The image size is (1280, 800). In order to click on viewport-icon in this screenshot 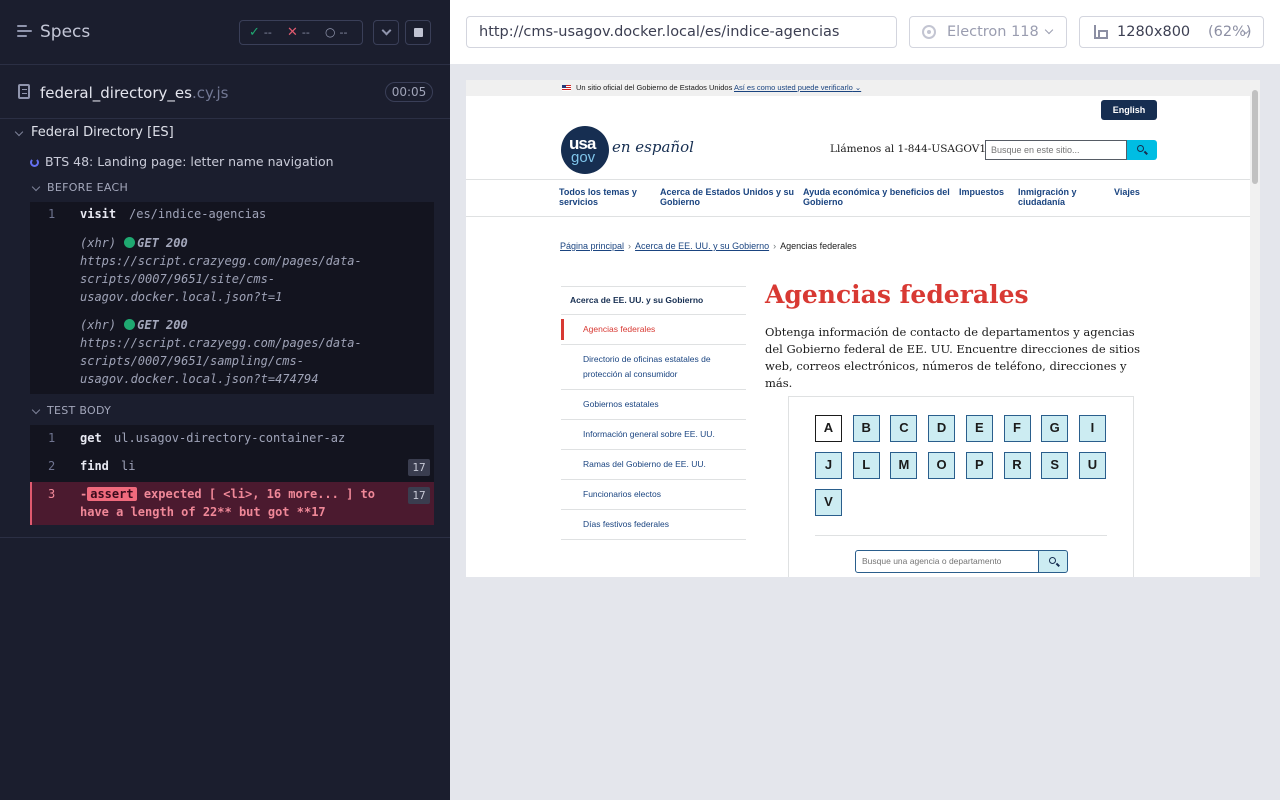, I will do `click(1101, 32)`.